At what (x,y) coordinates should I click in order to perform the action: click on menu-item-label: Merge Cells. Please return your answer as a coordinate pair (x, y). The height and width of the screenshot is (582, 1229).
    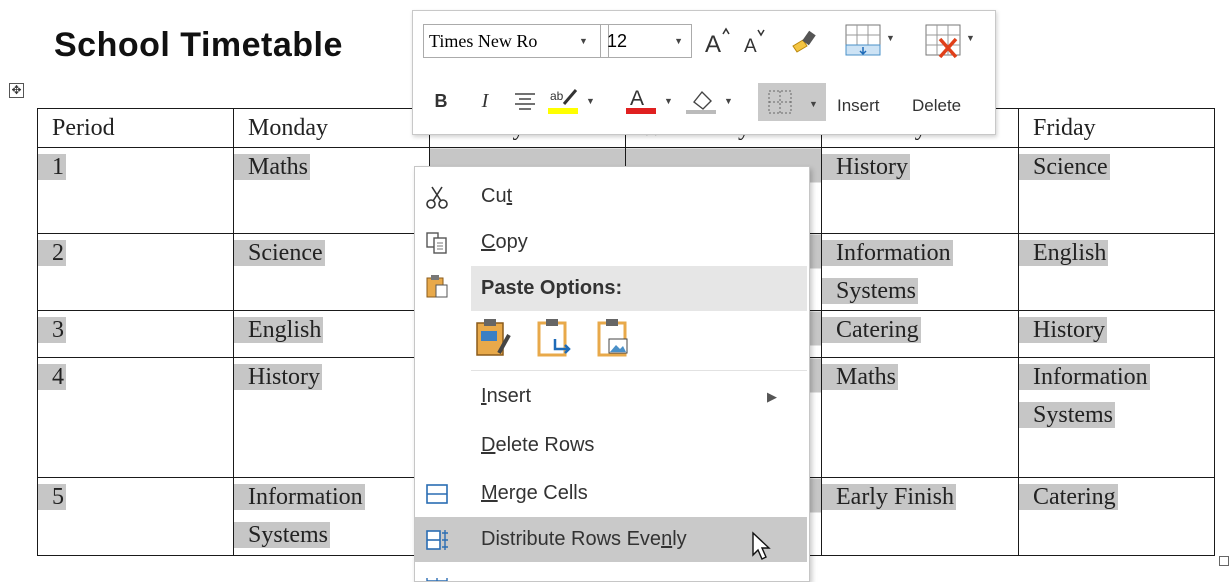
    Looking at the image, I should click on (534, 493).